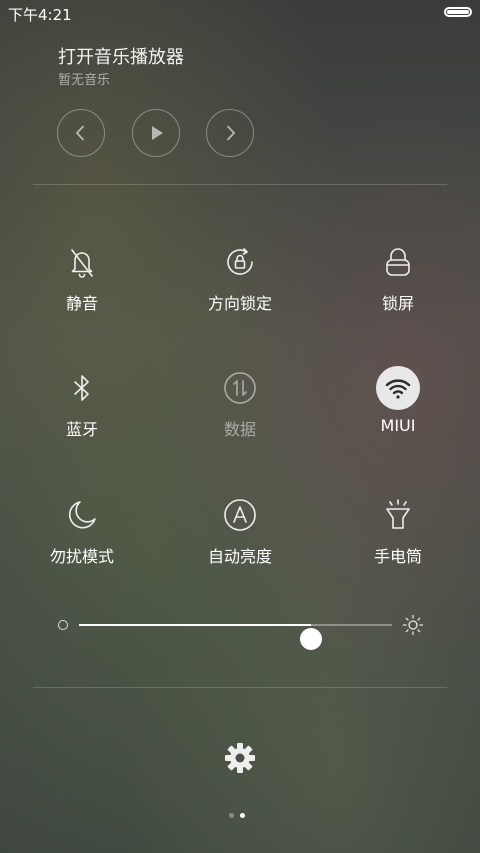 The height and width of the screenshot is (853, 480). Describe the element at coordinates (121, 56) in the screenshot. I see `music-player-title: 打开音乐播放器` at that location.